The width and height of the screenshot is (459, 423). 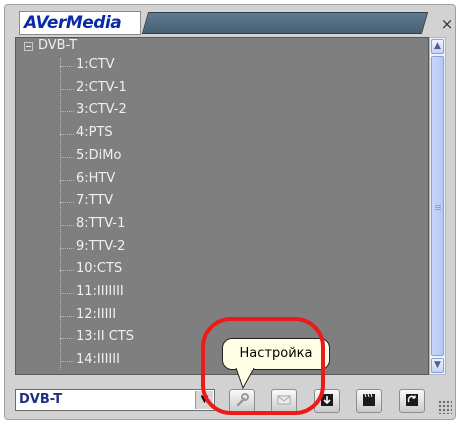 I want to click on channel-item: 12:IIIII, so click(x=96, y=314).